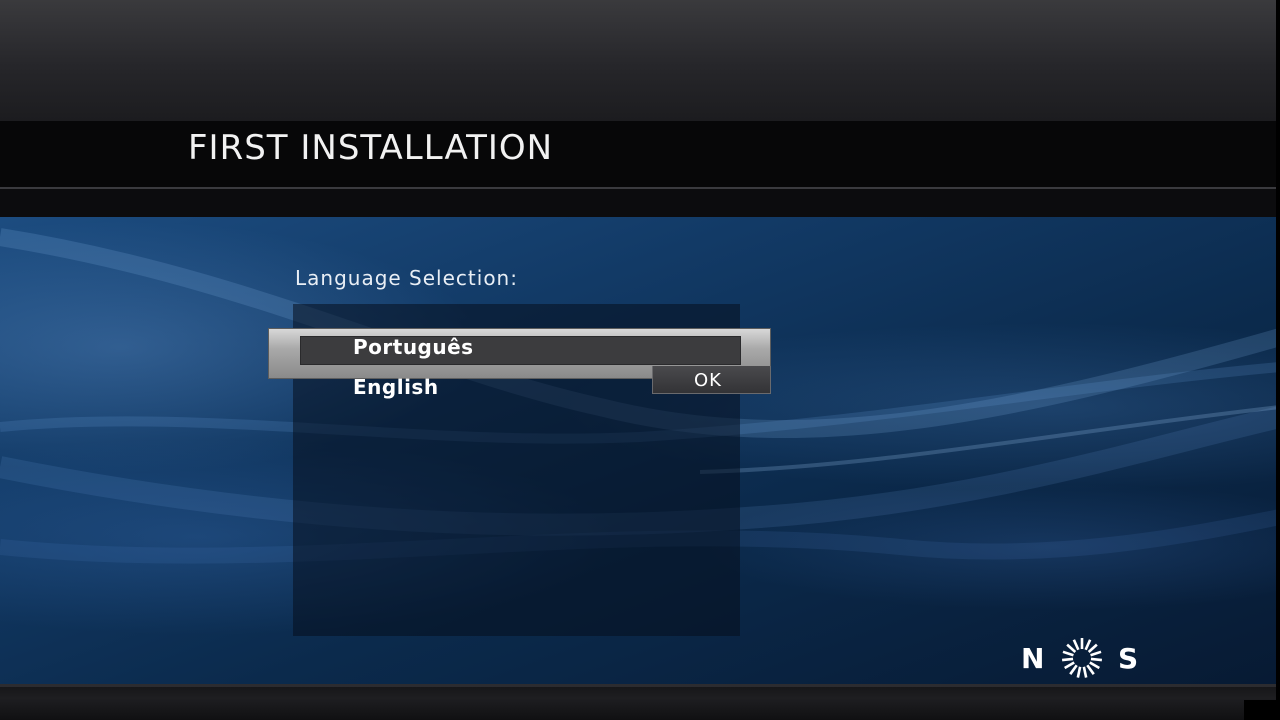 This screenshot has height=720, width=1280. What do you see at coordinates (406, 278) in the screenshot?
I see `language-selection-label: Language Selection:` at bounding box center [406, 278].